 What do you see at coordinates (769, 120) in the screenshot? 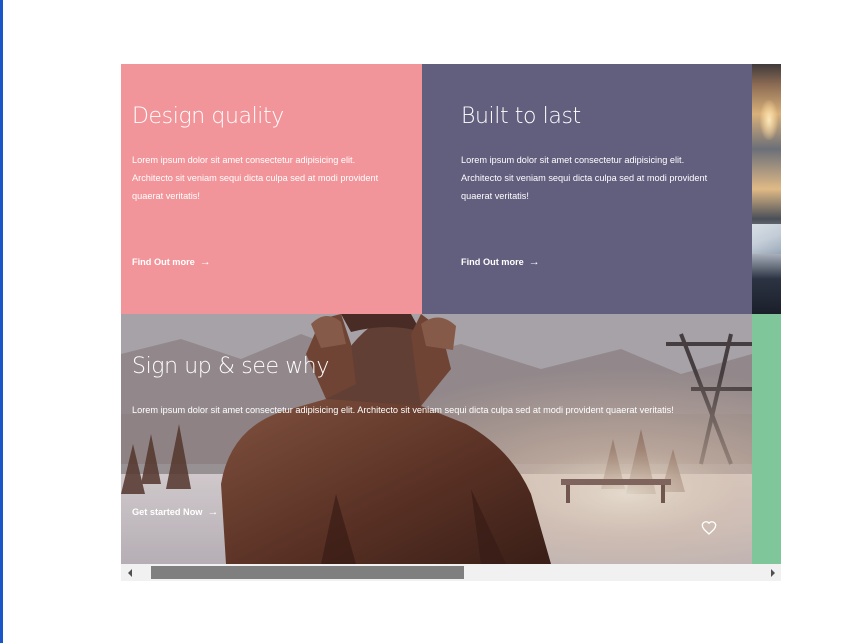
I see `sun-reflection` at bounding box center [769, 120].